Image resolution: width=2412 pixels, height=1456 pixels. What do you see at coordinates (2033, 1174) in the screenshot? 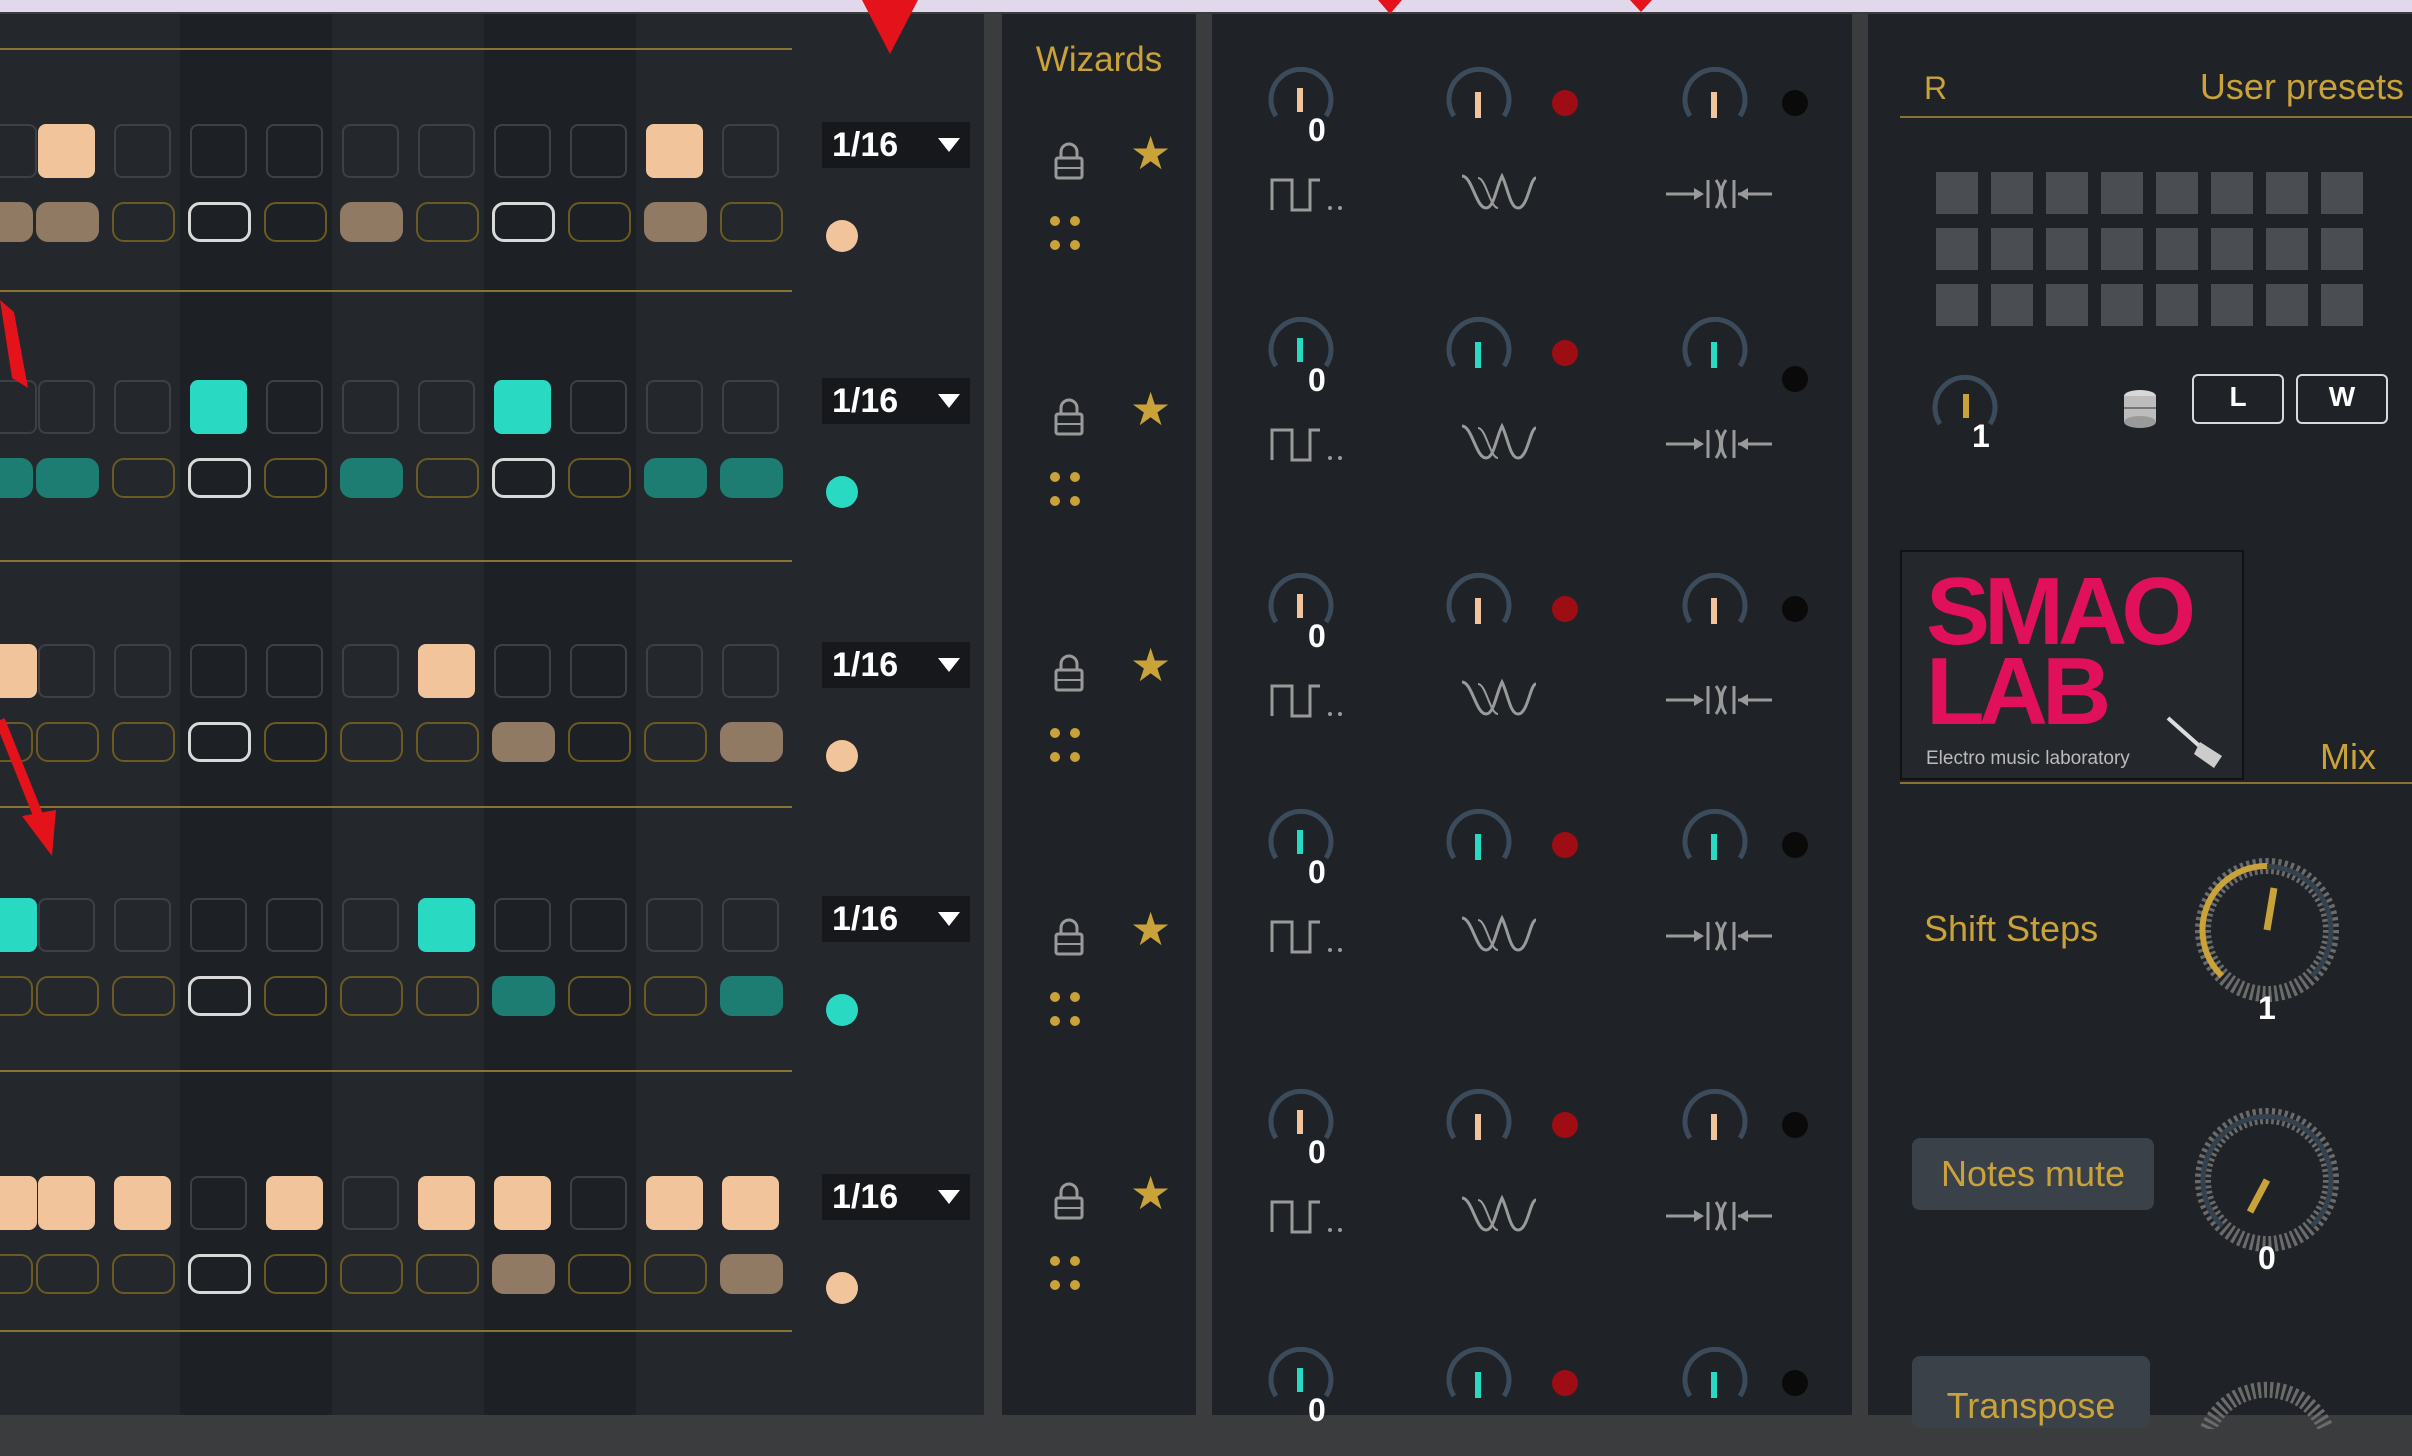
I see `notes-mute-button: Notes mute` at bounding box center [2033, 1174].